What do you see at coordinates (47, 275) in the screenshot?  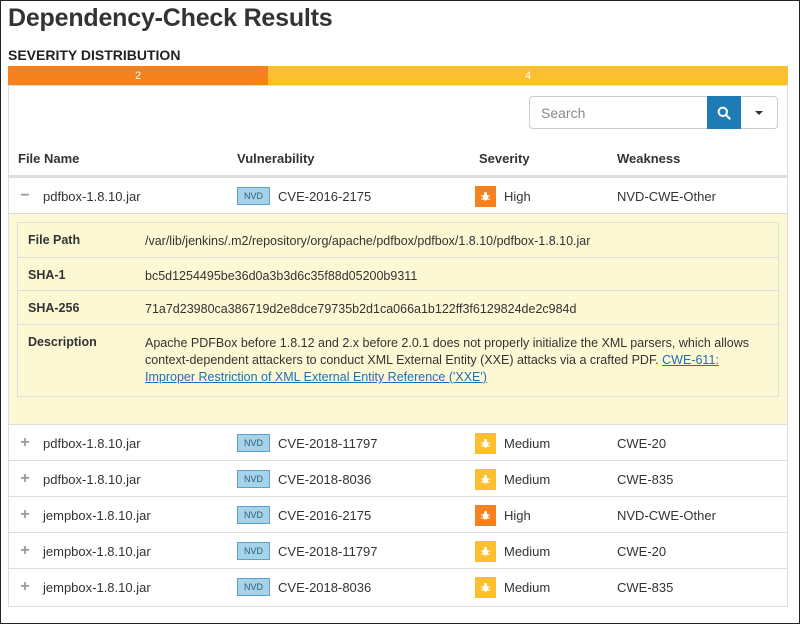 I see `sha1-label: SHA-1` at bounding box center [47, 275].